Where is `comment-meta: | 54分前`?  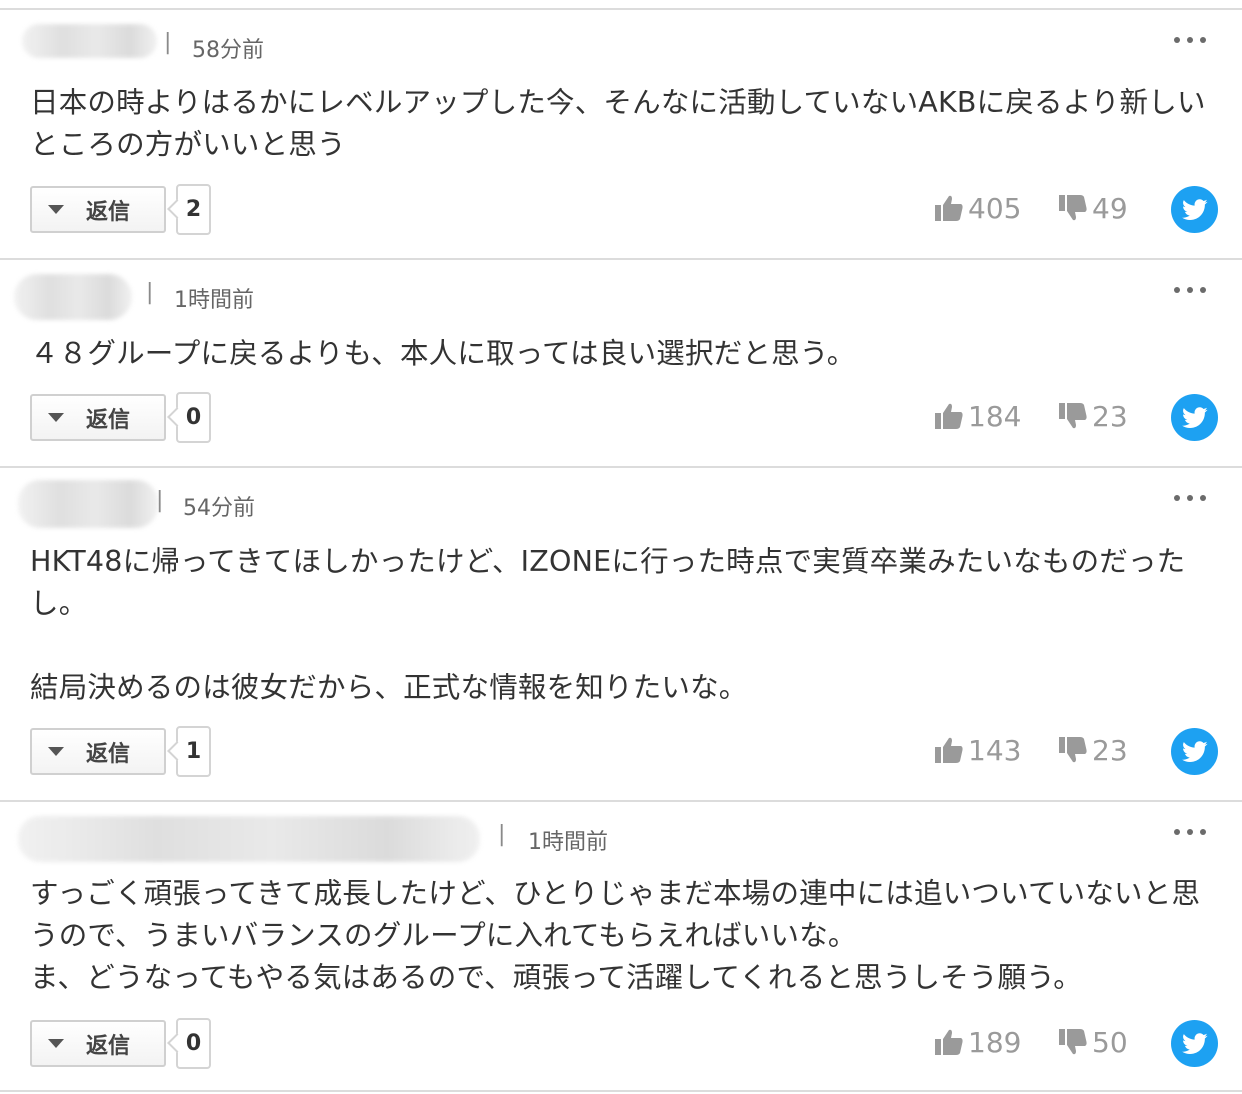 comment-meta: | 54分前 is located at coordinates (628, 498).